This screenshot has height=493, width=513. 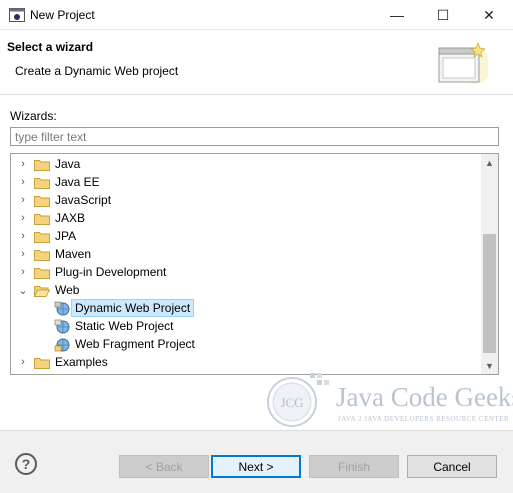 I want to click on help-button: ?, so click(x=26, y=464).